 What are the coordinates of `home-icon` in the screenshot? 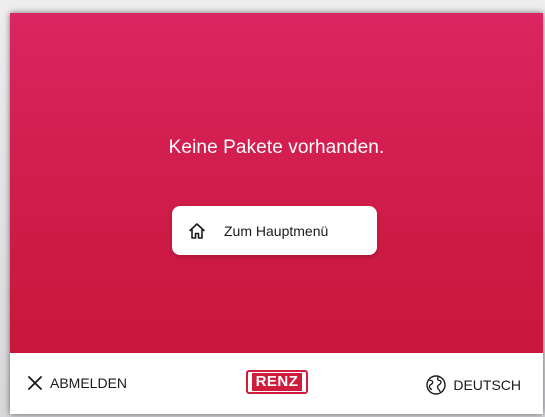 It's located at (197, 231).